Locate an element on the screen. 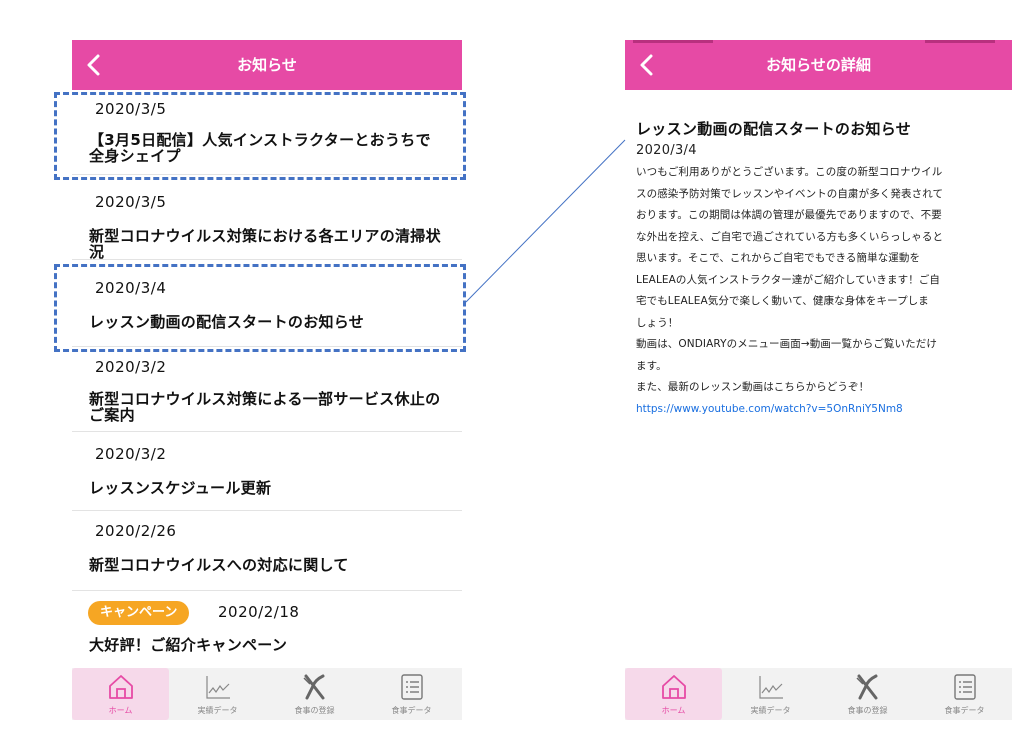 The height and width of the screenshot is (749, 1024). news-item: 2020/3/5 【3月5日配信】人気インストラクターとおうちで全身シェイプ is located at coordinates (267, 132).